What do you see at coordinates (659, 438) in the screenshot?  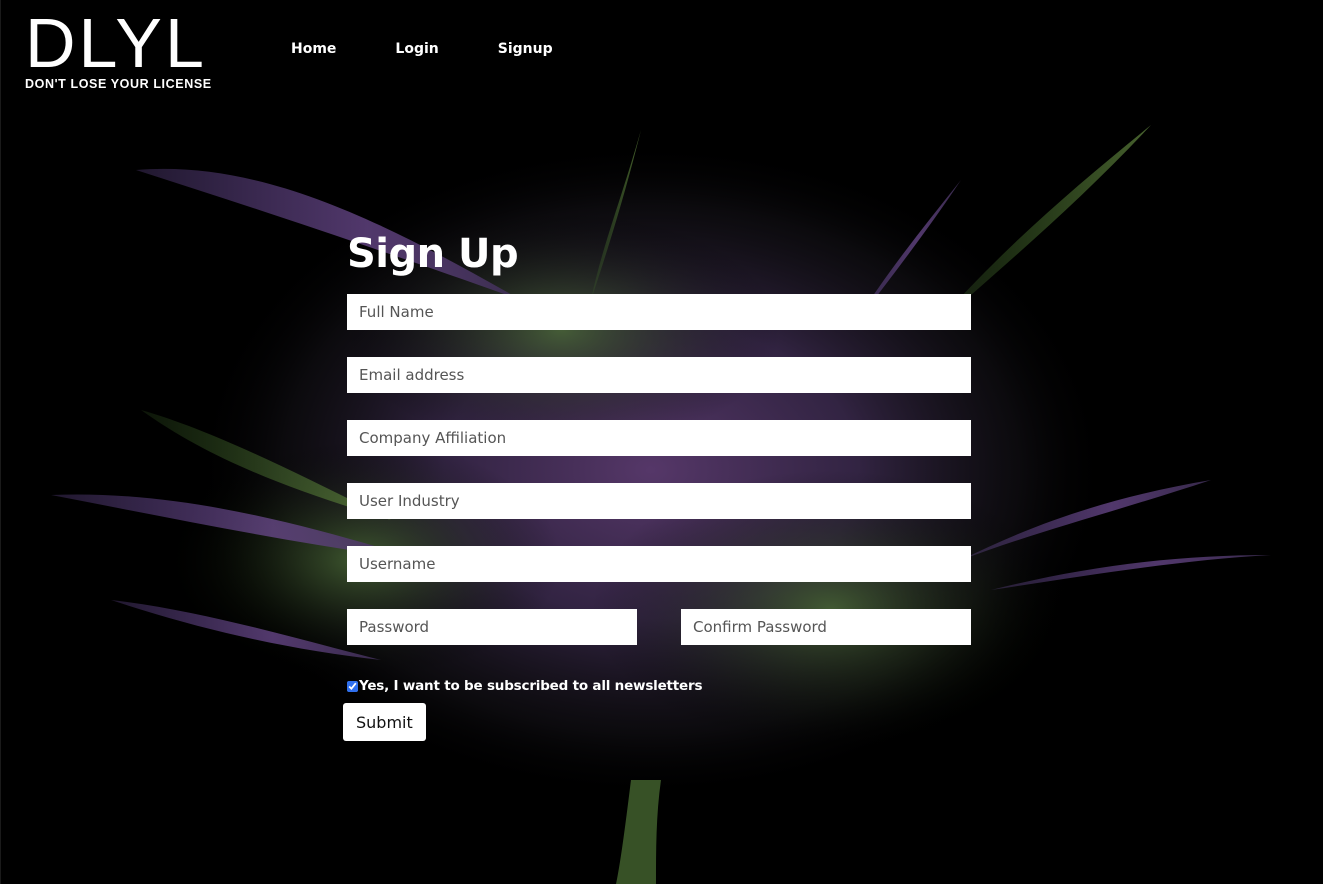 I see `company-affiliation-input` at bounding box center [659, 438].